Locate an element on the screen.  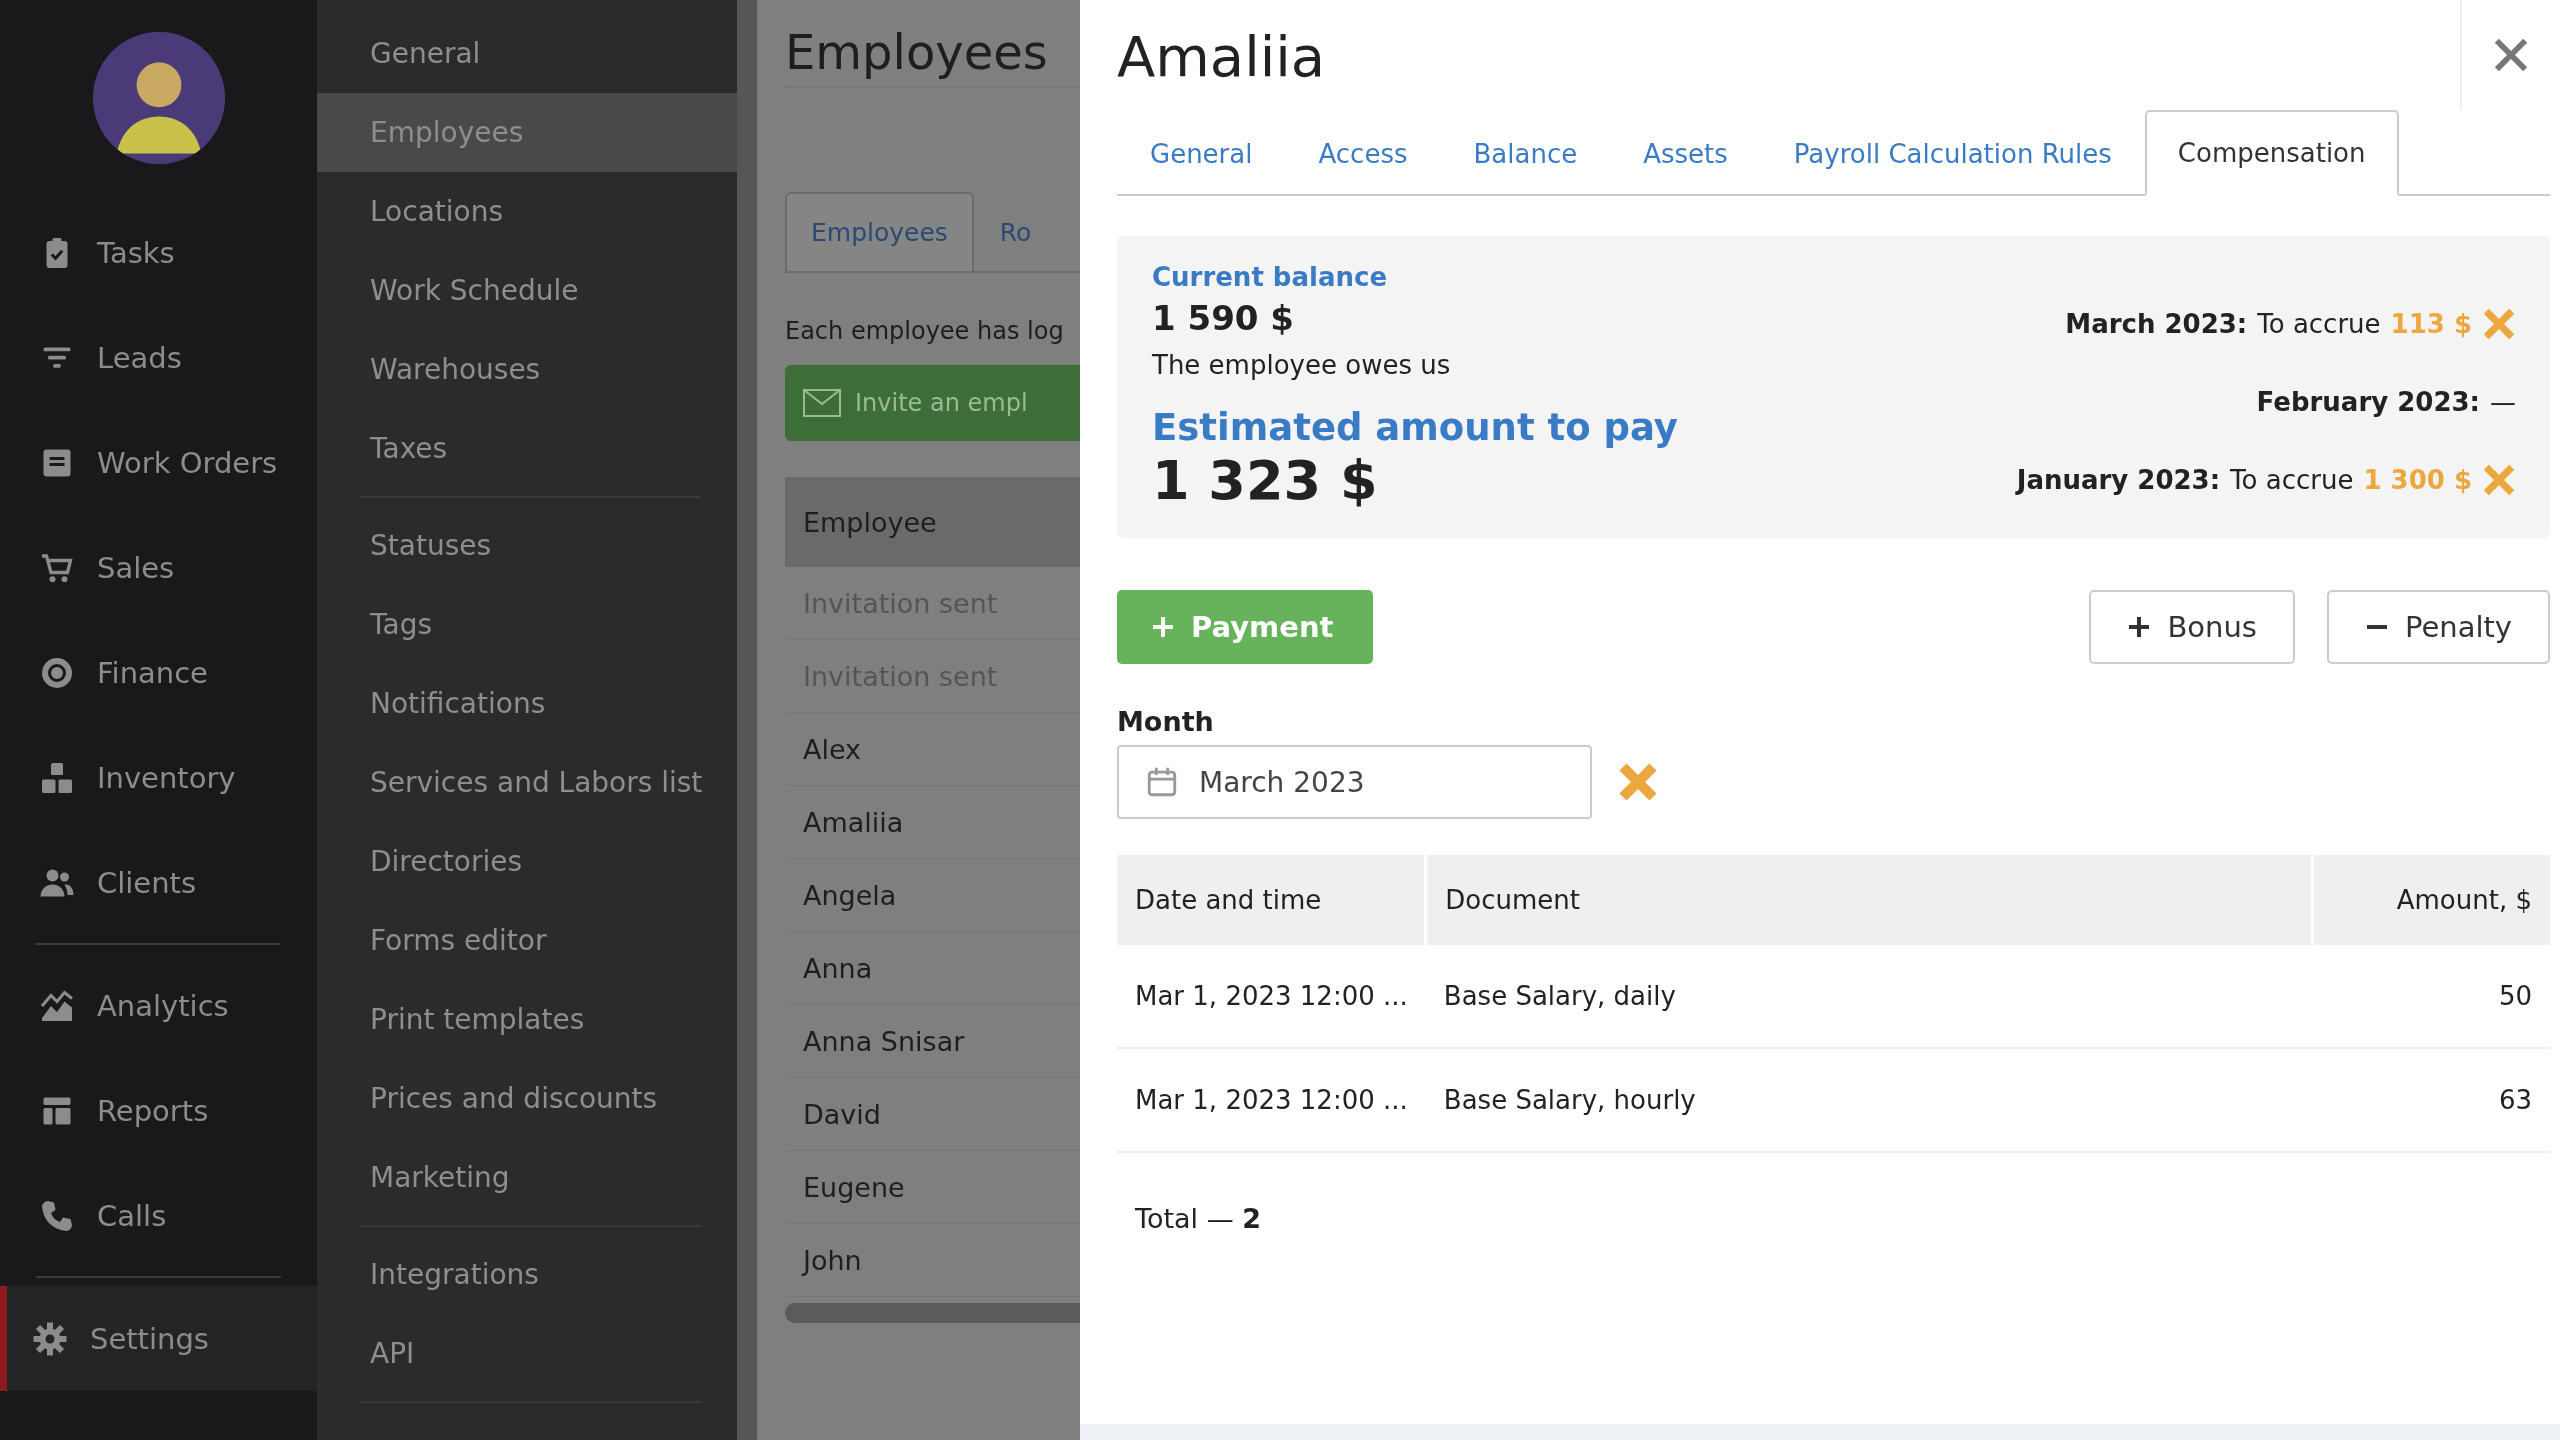
balance-label: Current balance is located at coordinates (1270, 277).